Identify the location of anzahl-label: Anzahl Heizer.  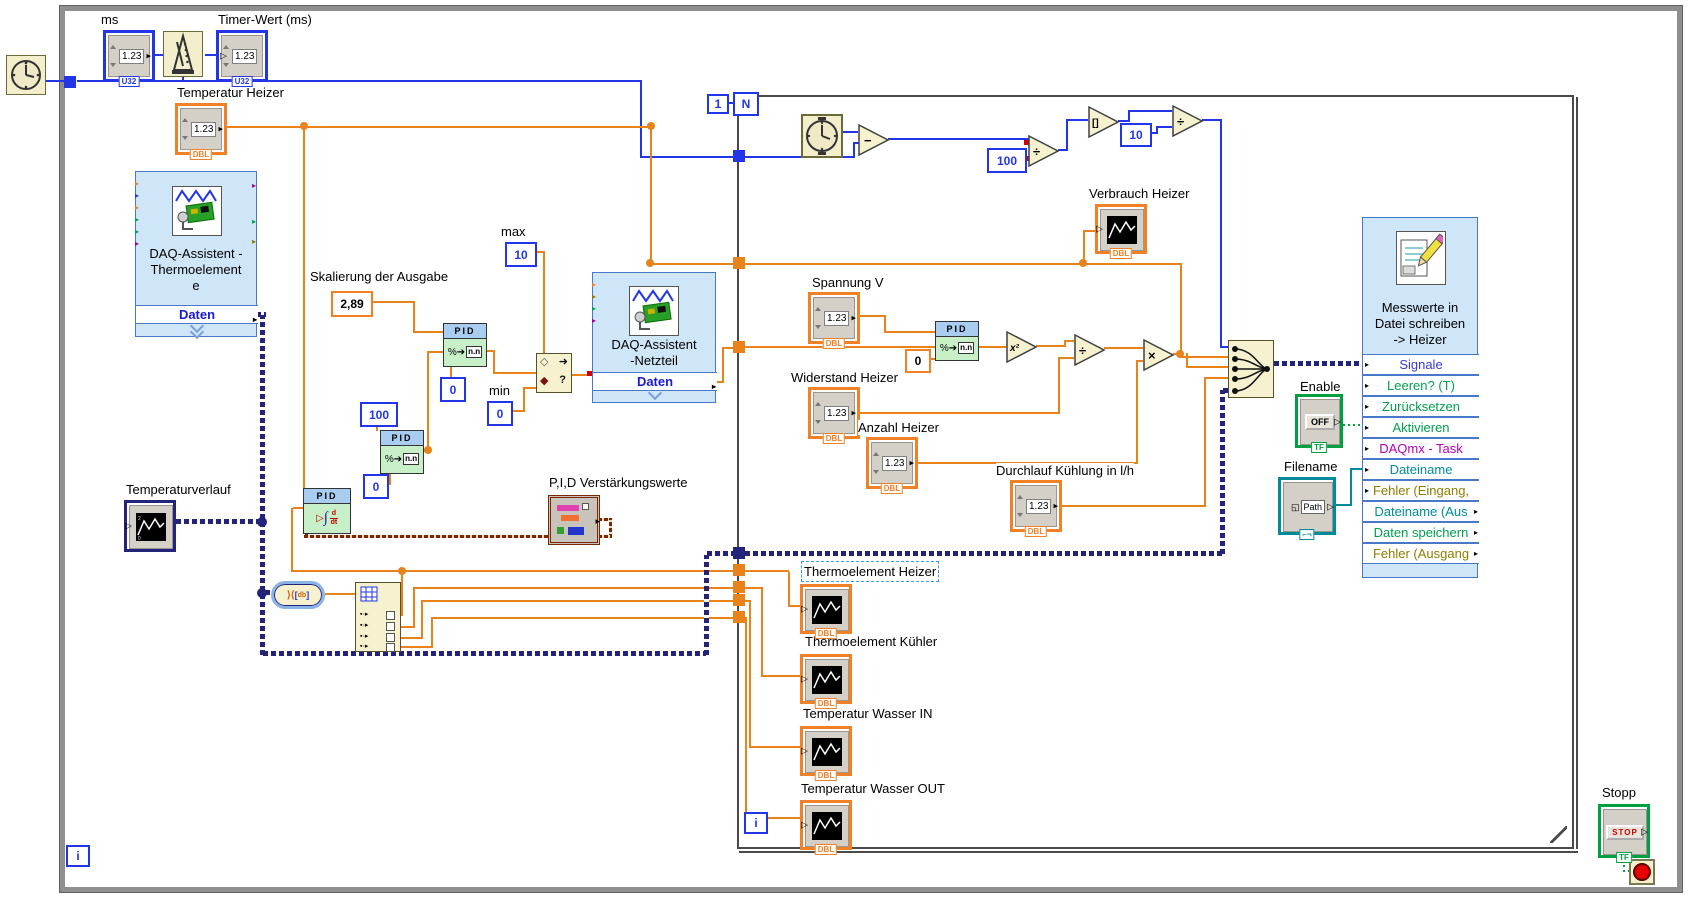
(898, 427).